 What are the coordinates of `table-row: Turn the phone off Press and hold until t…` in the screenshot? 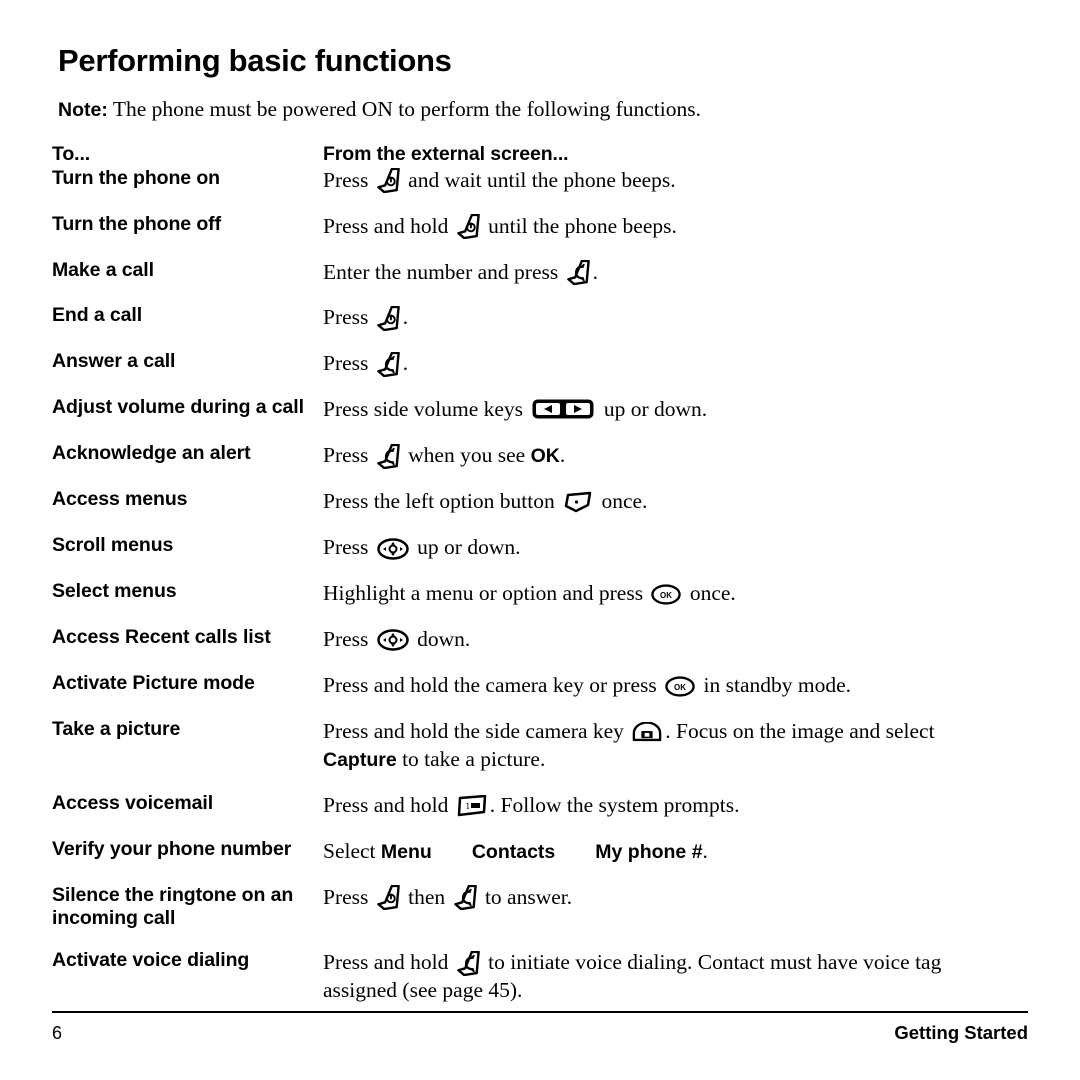 It's located at (527, 236).